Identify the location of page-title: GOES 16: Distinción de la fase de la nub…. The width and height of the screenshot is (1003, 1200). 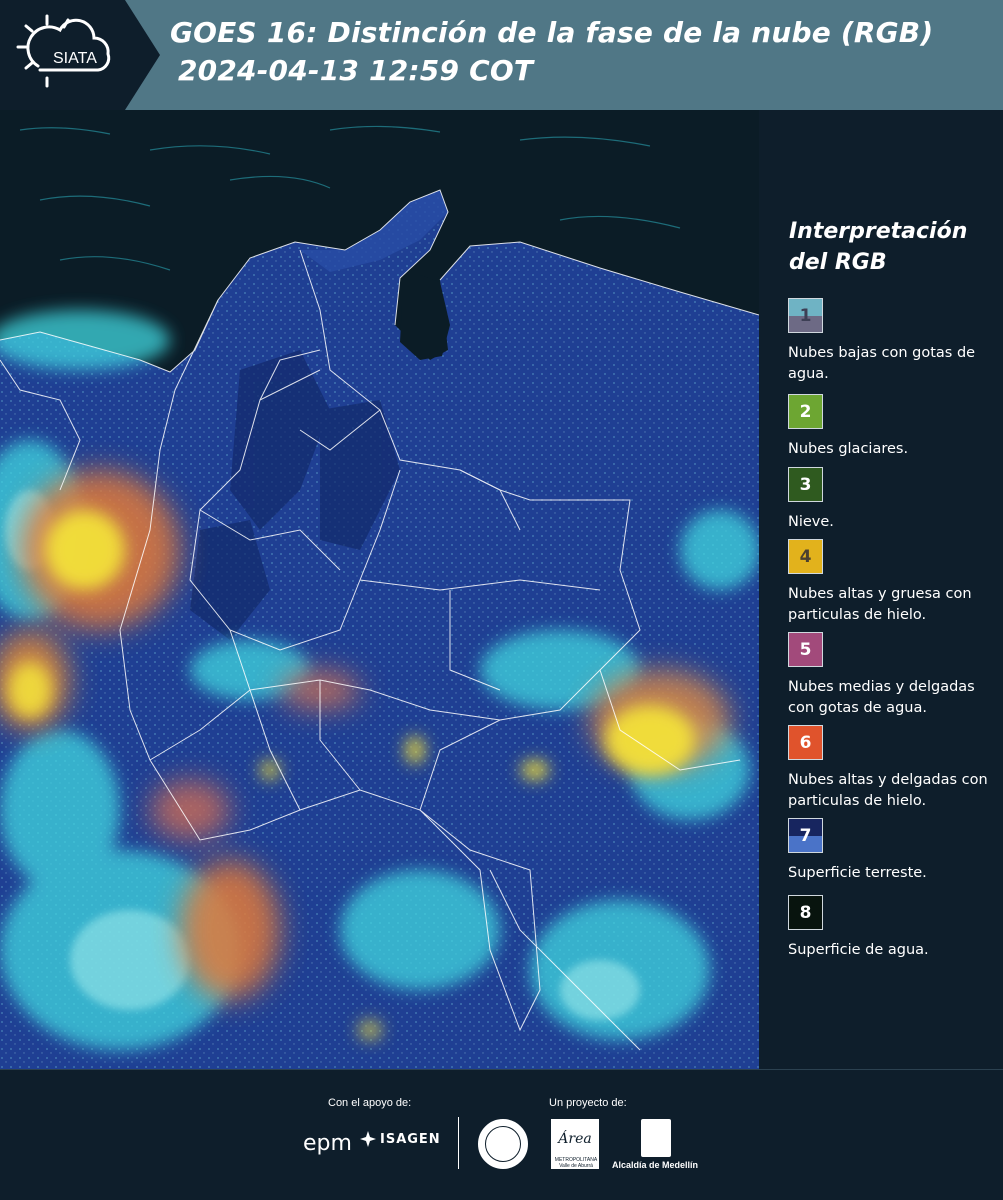
(552, 32).